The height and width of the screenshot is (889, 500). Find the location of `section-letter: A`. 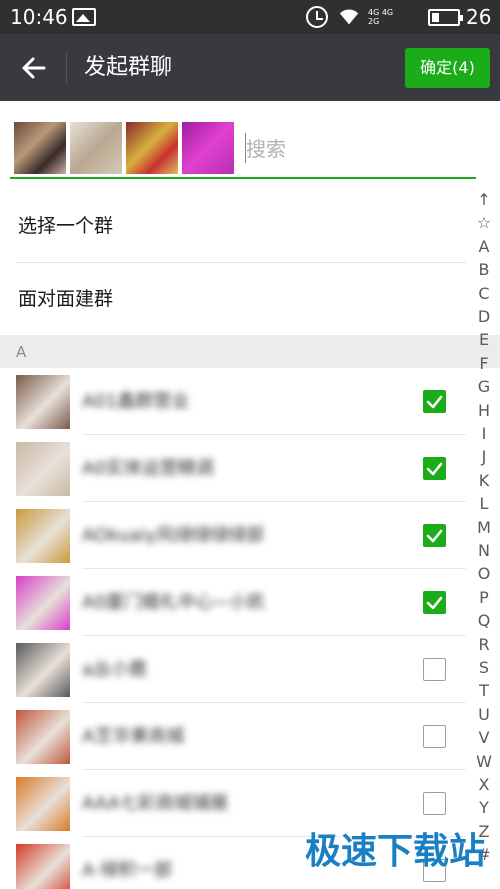

section-letter: A is located at coordinates (21, 352).